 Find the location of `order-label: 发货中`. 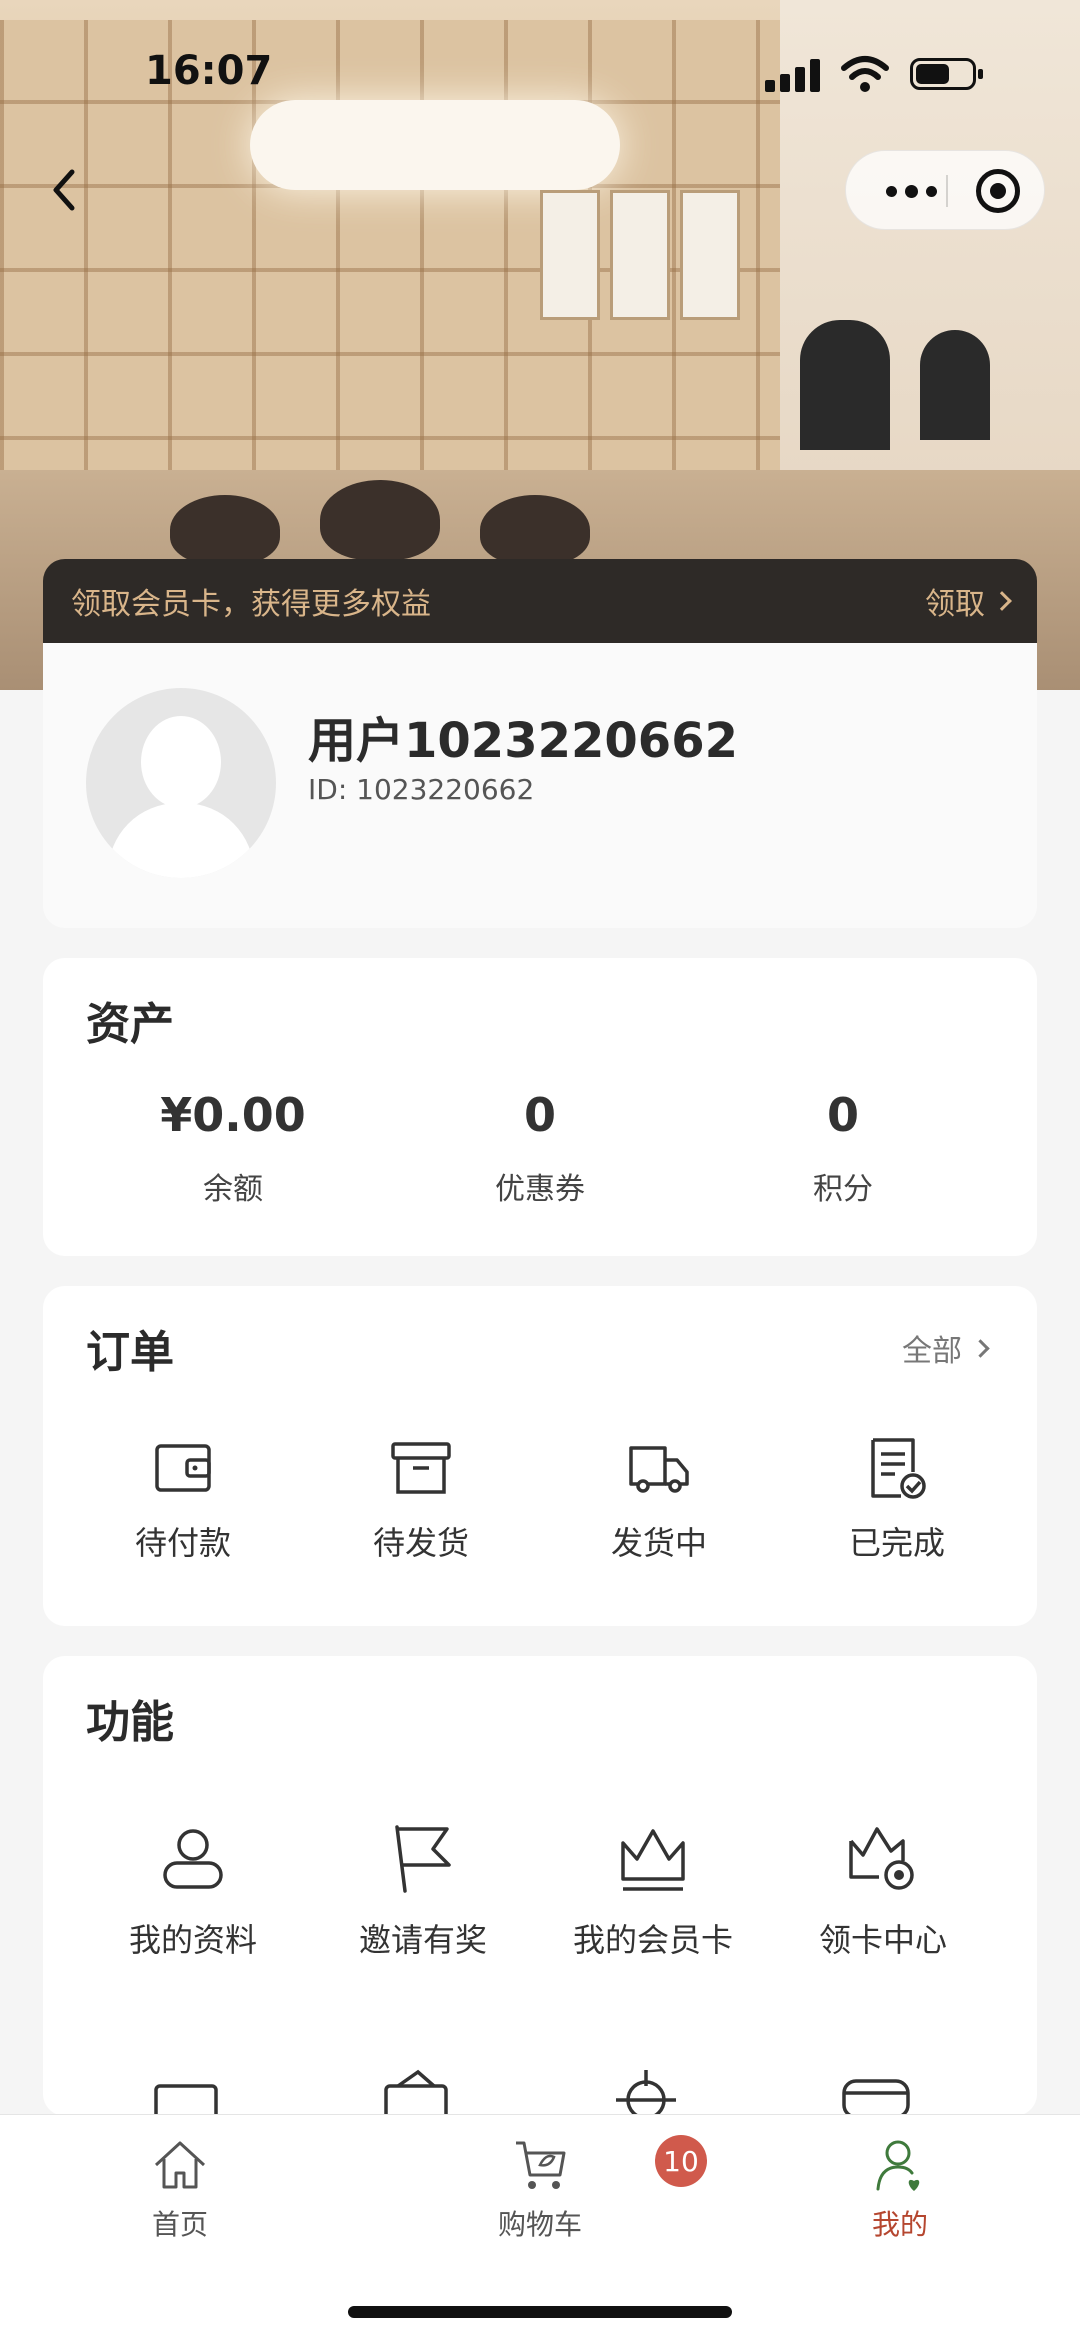

order-label: 发货中 is located at coordinates (658, 1543).